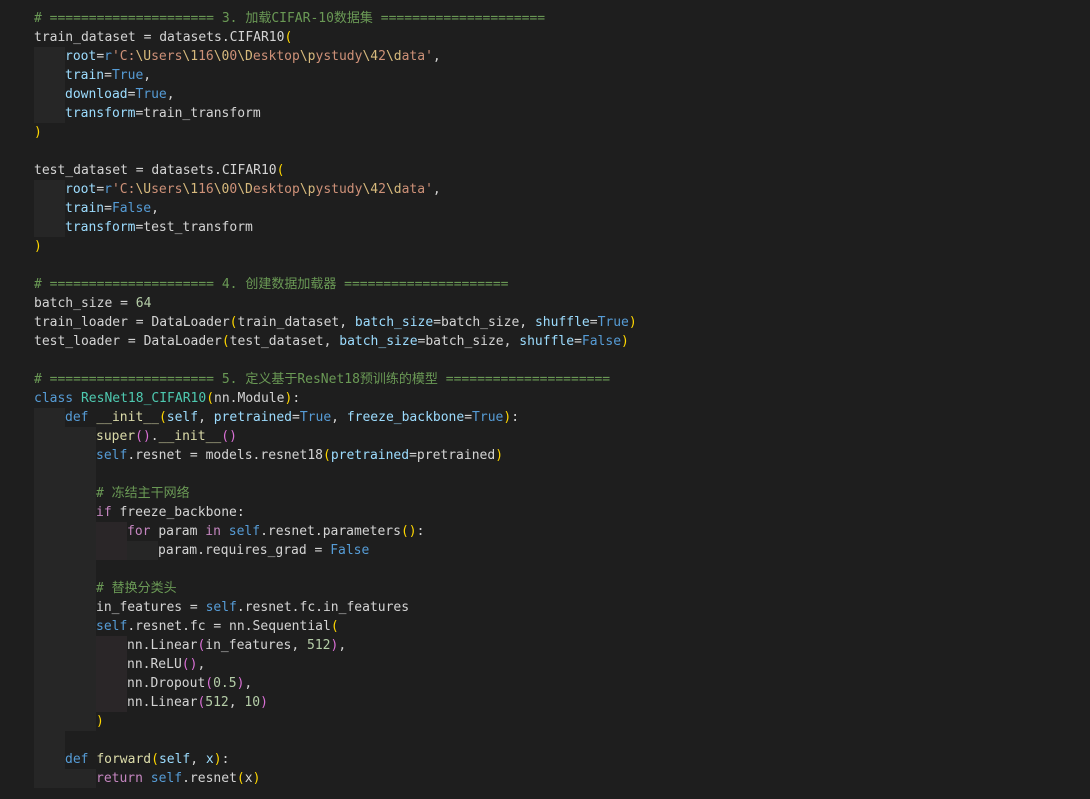  Describe the element at coordinates (131, 759) in the screenshot. I see `code-text: def forward(self, x):` at that location.